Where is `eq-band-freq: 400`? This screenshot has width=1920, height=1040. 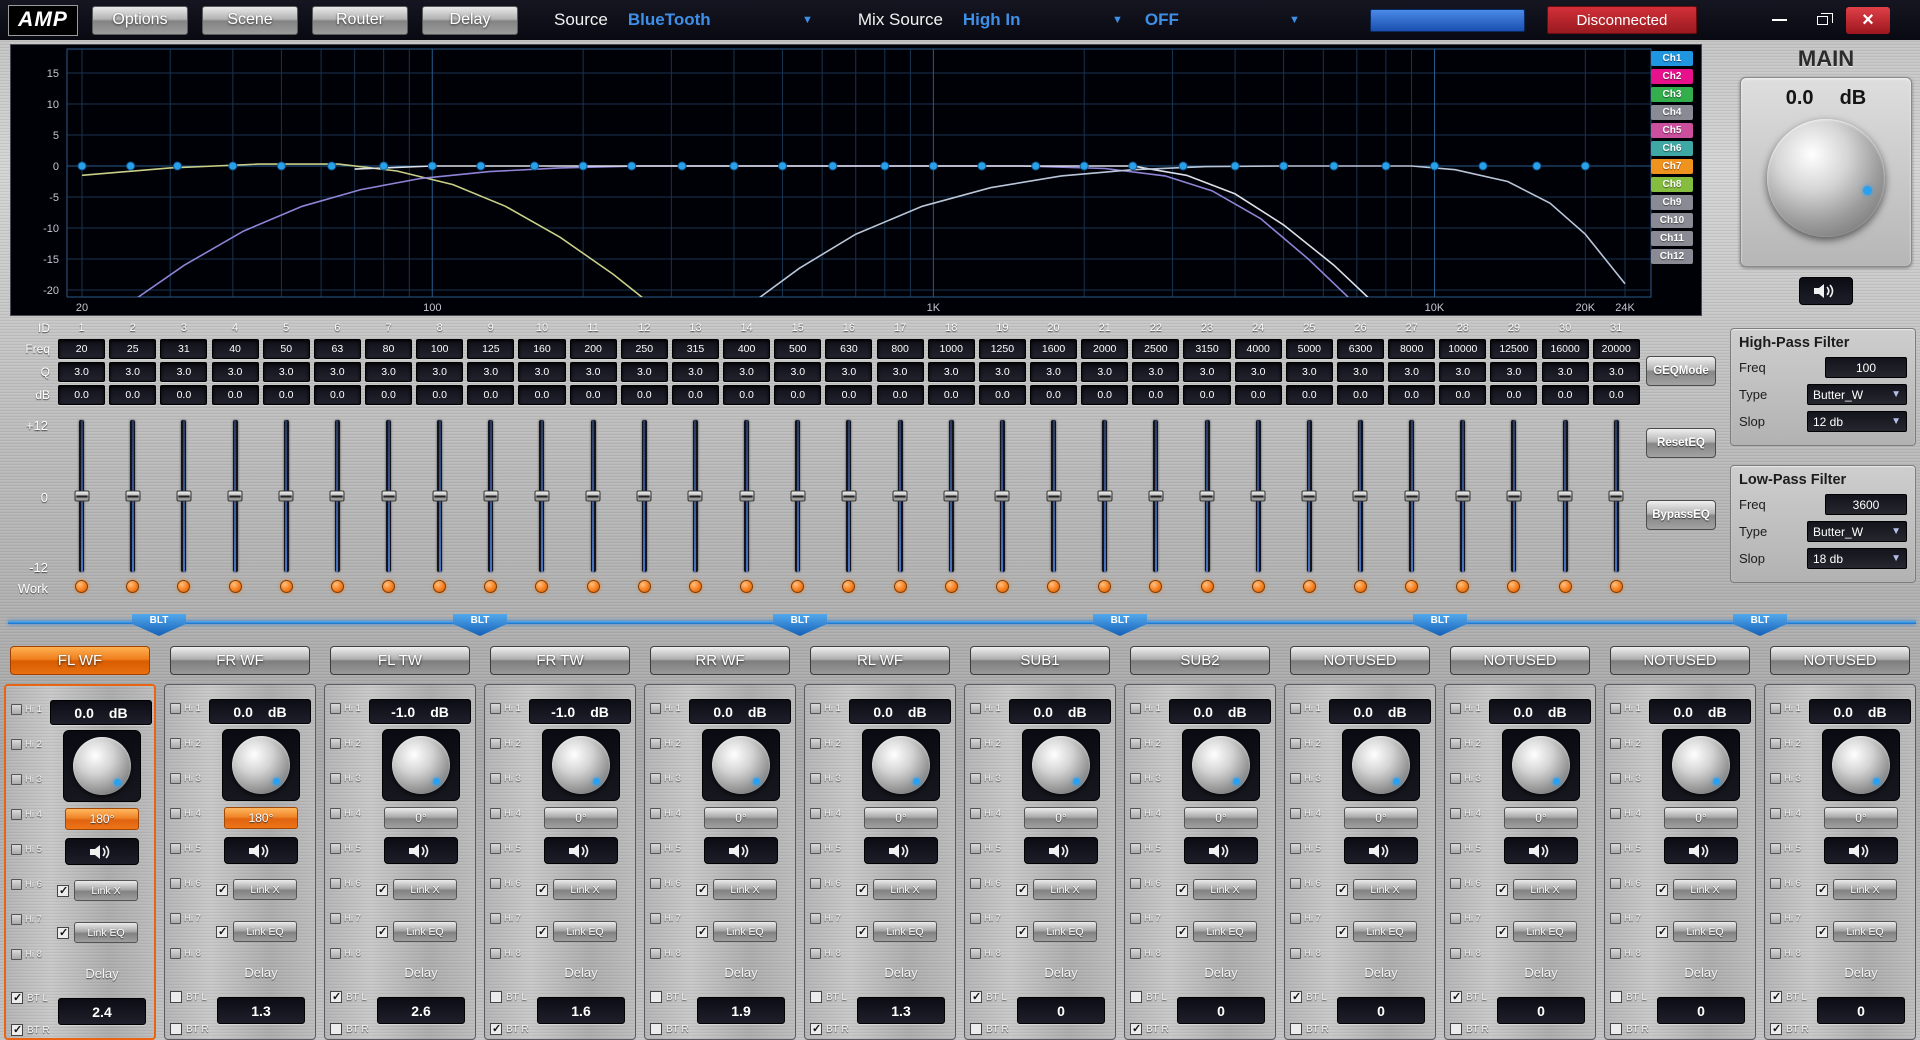
eq-band-freq: 400 is located at coordinates (747, 349).